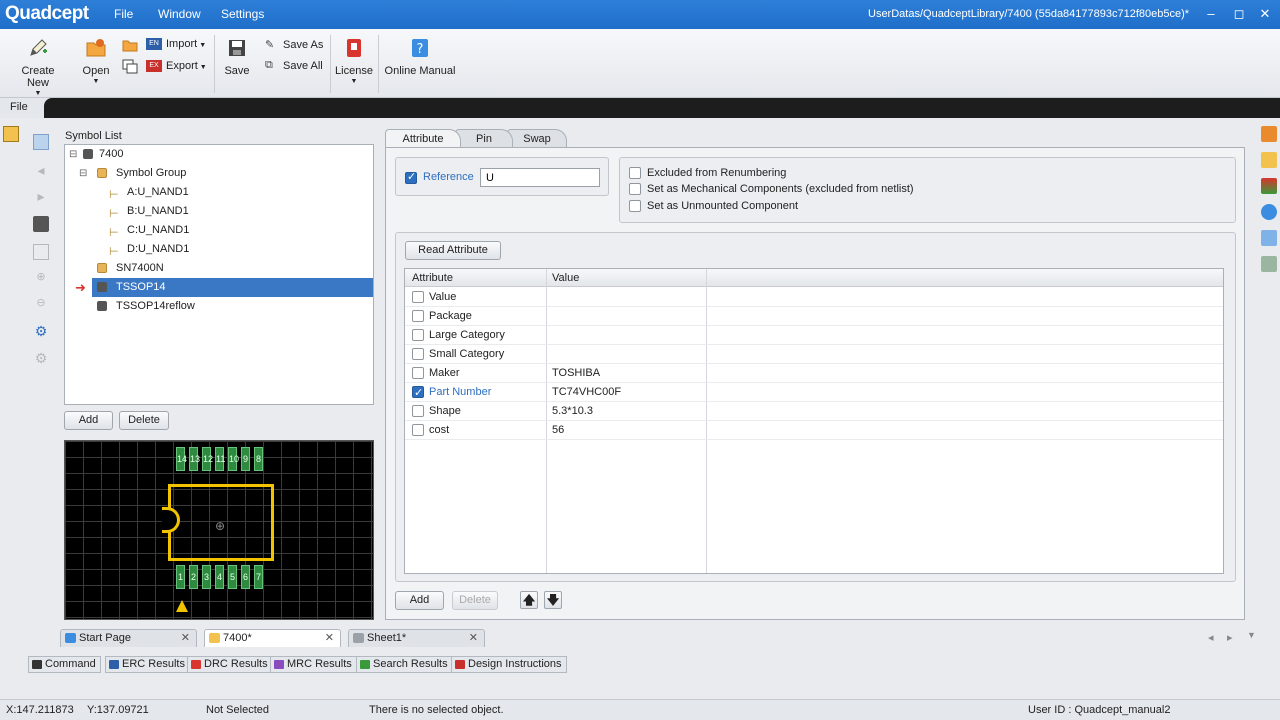  What do you see at coordinates (237, 71) in the screenshot?
I see `save-label: Save` at bounding box center [237, 71].